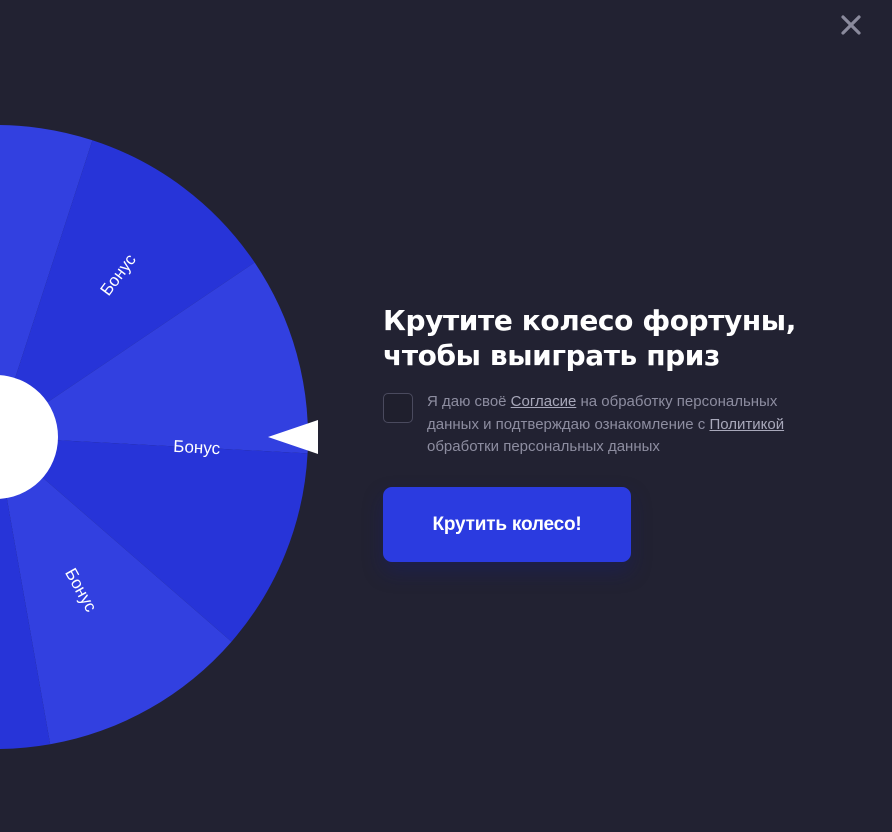 This screenshot has width=892, height=832. Describe the element at coordinates (29, 437) in the screenshot. I see `wheel-center` at that location.